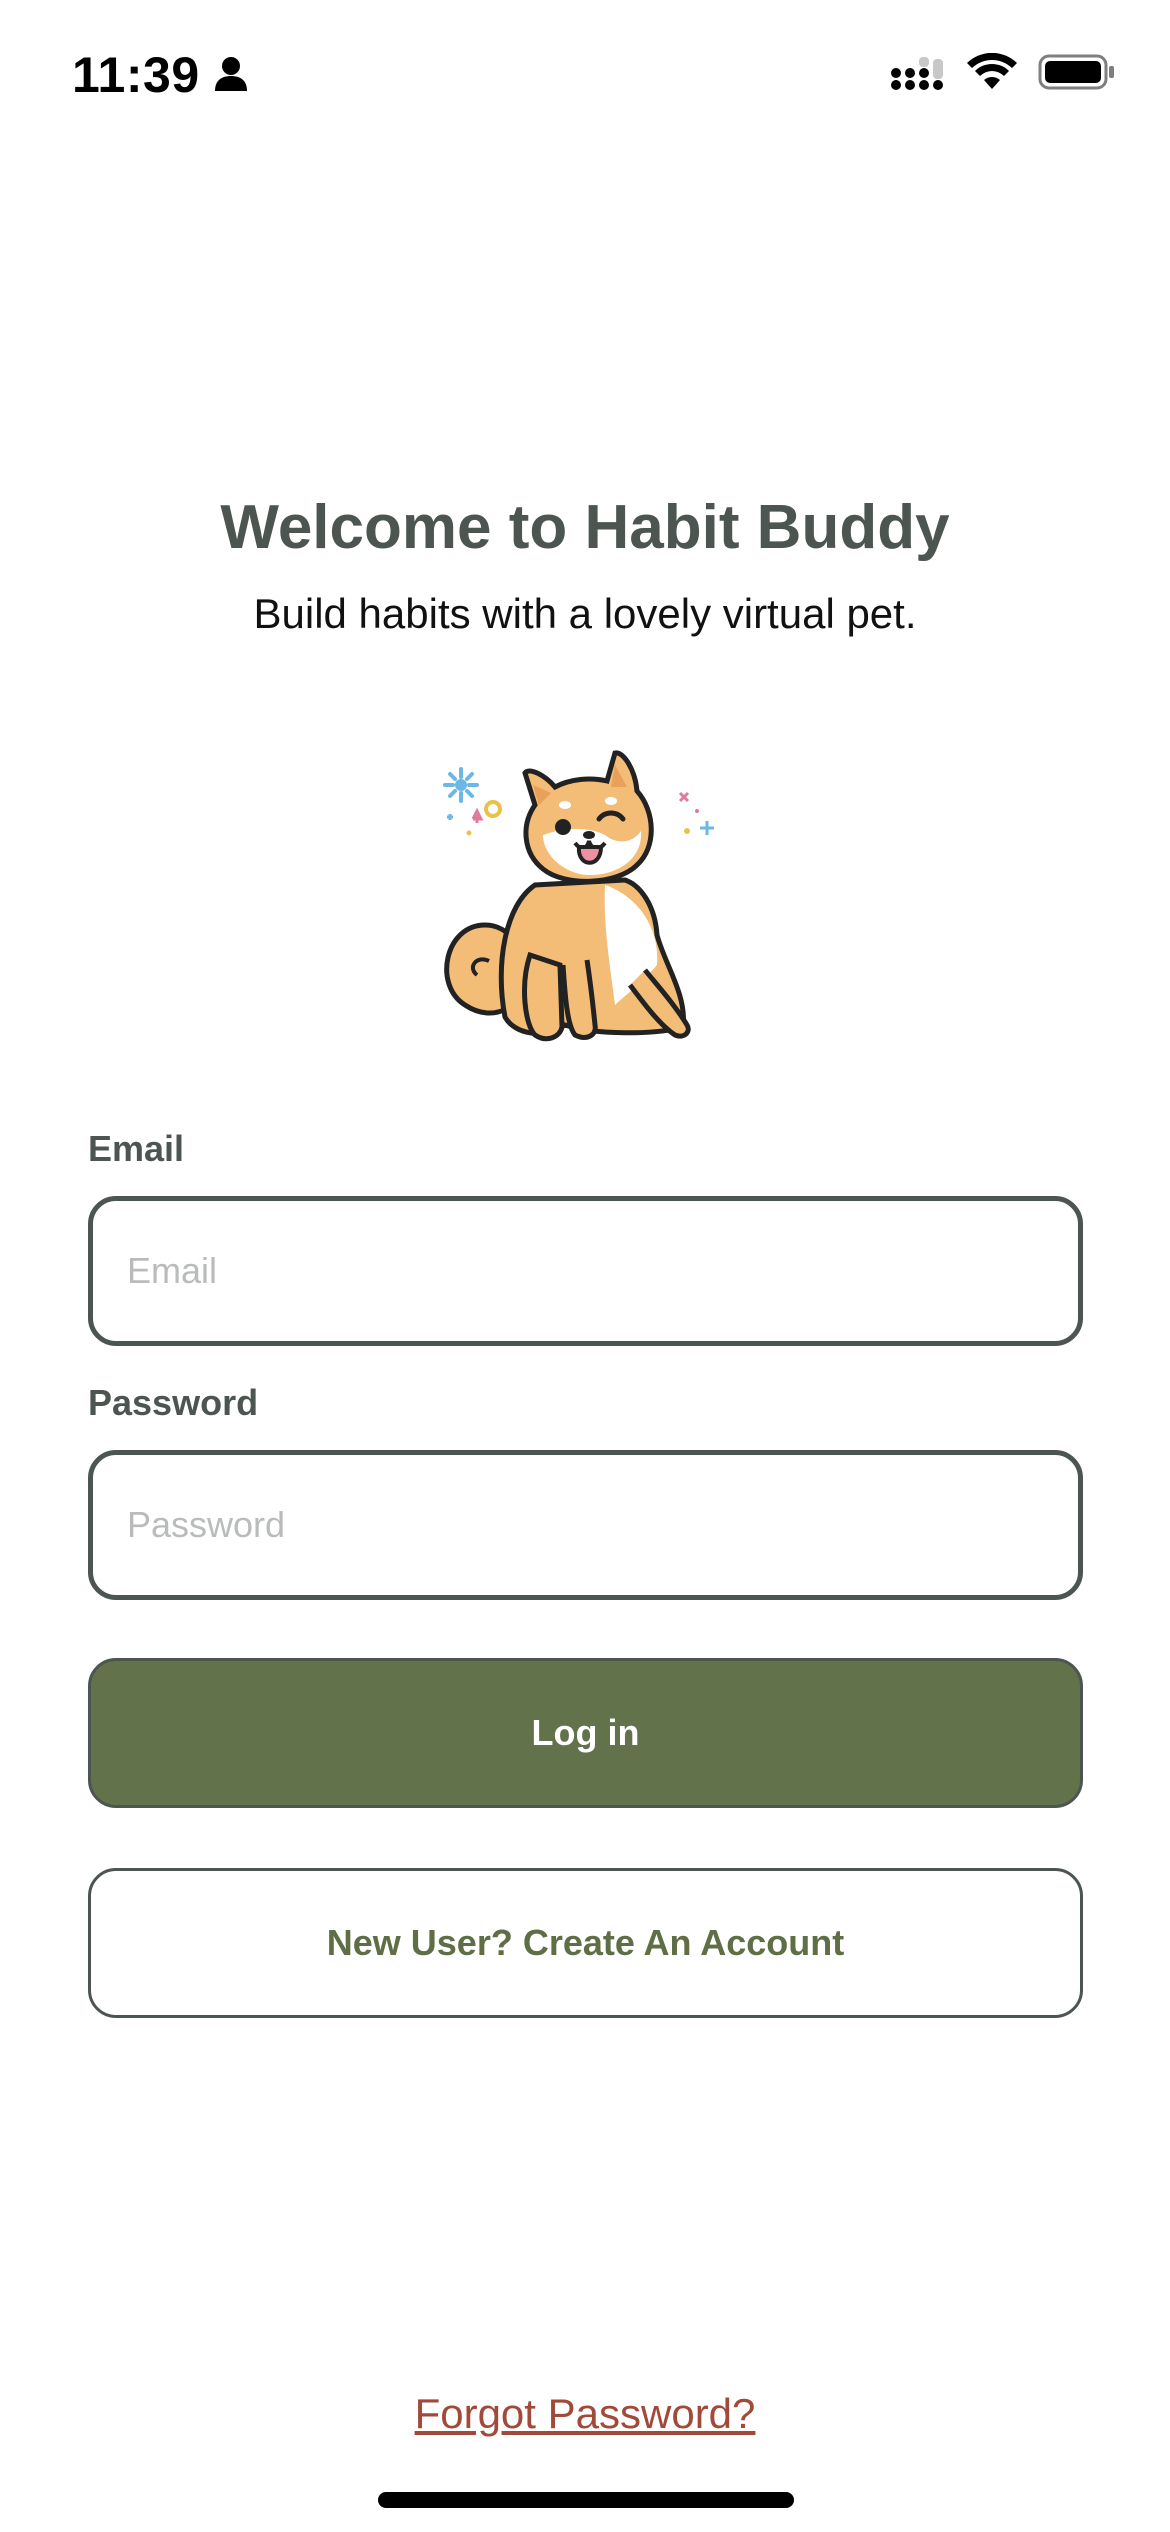 The width and height of the screenshot is (1170, 2532). Describe the element at coordinates (585, 1271) in the screenshot. I see `email-input` at that location.